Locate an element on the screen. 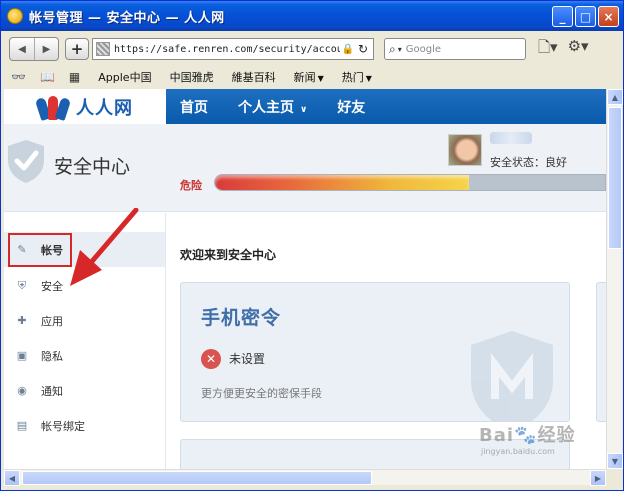  bookmark-label: 新闻 is located at coordinates (304, 77).